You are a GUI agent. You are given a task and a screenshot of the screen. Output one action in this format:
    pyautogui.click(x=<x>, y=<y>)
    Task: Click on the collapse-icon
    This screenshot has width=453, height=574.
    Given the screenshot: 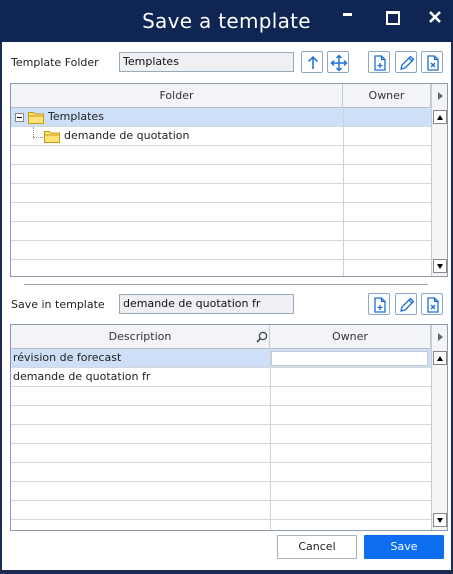 What is the action you would take?
    pyautogui.click(x=19, y=117)
    